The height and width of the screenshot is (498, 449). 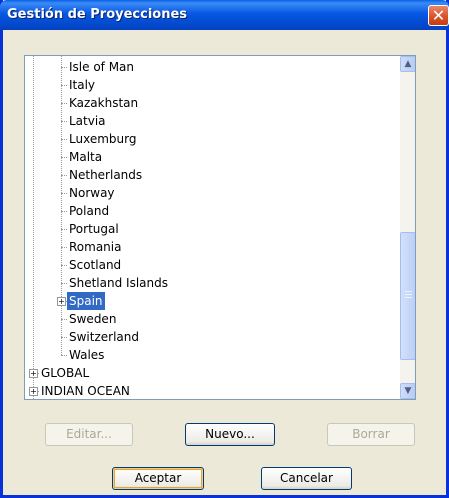 What do you see at coordinates (97, 14) in the screenshot?
I see `window-title: Gestión de Proyecciones` at bounding box center [97, 14].